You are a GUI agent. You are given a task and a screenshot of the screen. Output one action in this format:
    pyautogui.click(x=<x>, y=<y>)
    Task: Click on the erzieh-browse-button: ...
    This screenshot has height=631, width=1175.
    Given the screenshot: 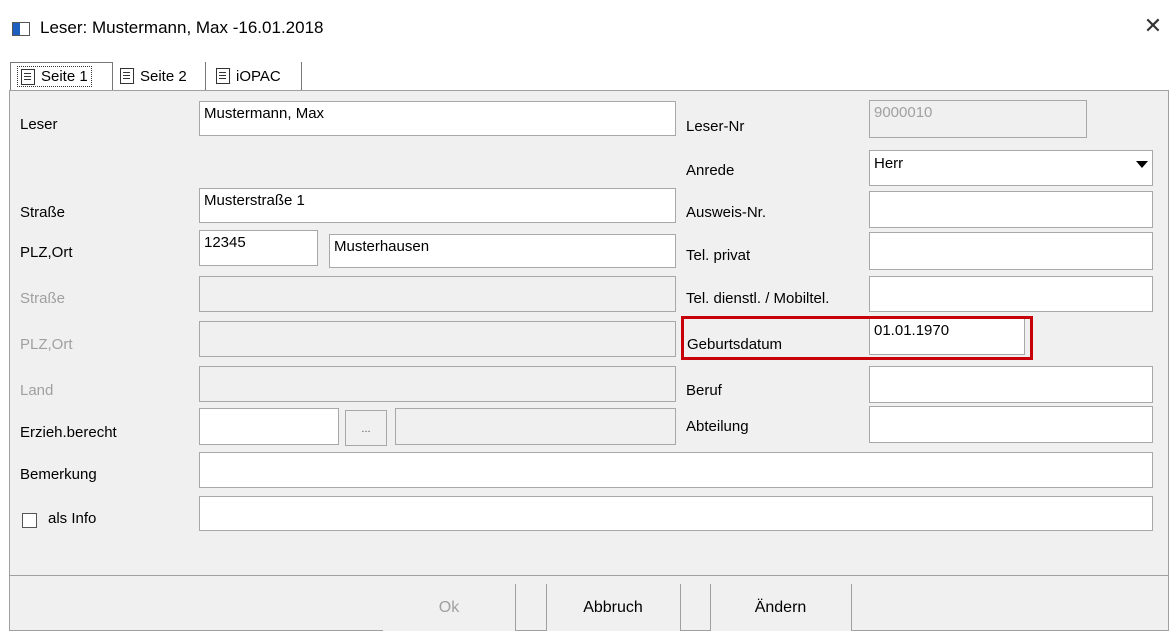 What is the action you would take?
    pyautogui.click(x=366, y=428)
    